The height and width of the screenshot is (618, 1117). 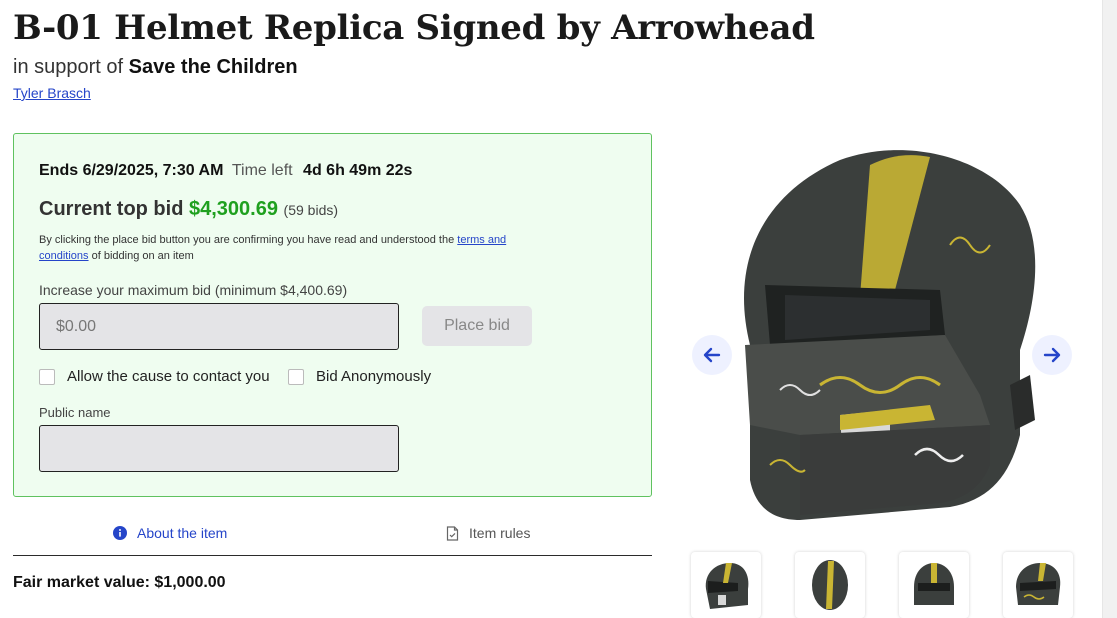 What do you see at coordinates (141, 256) in the screenshot?
I see `terms-suffix: of bidding on an item` at bounding box center [141, 256].